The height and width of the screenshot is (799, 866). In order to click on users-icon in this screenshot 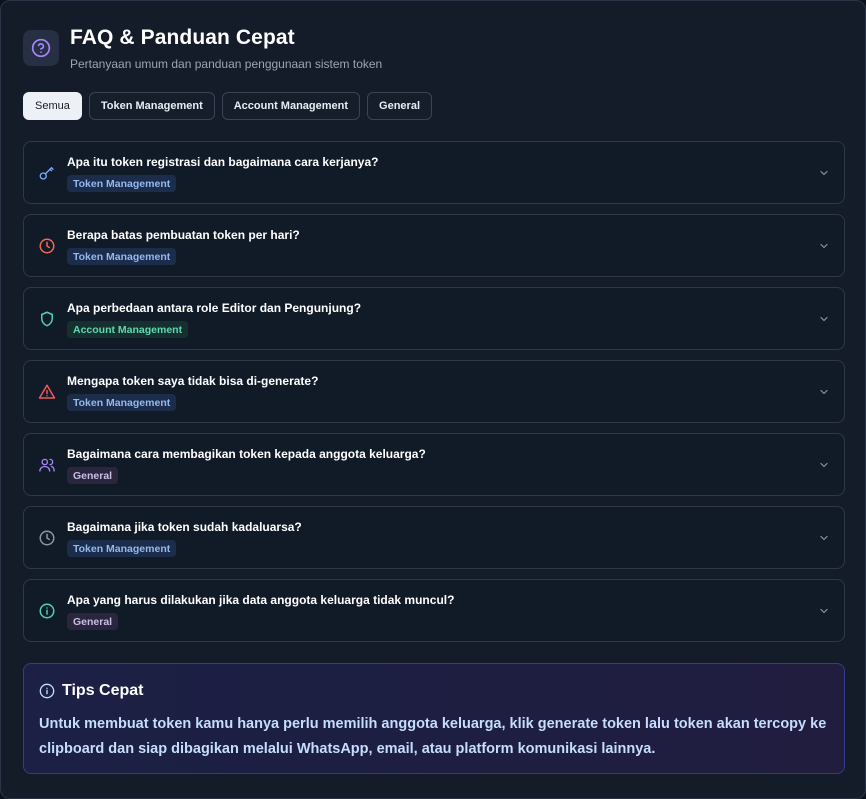, I will do `click(47, 465)`.